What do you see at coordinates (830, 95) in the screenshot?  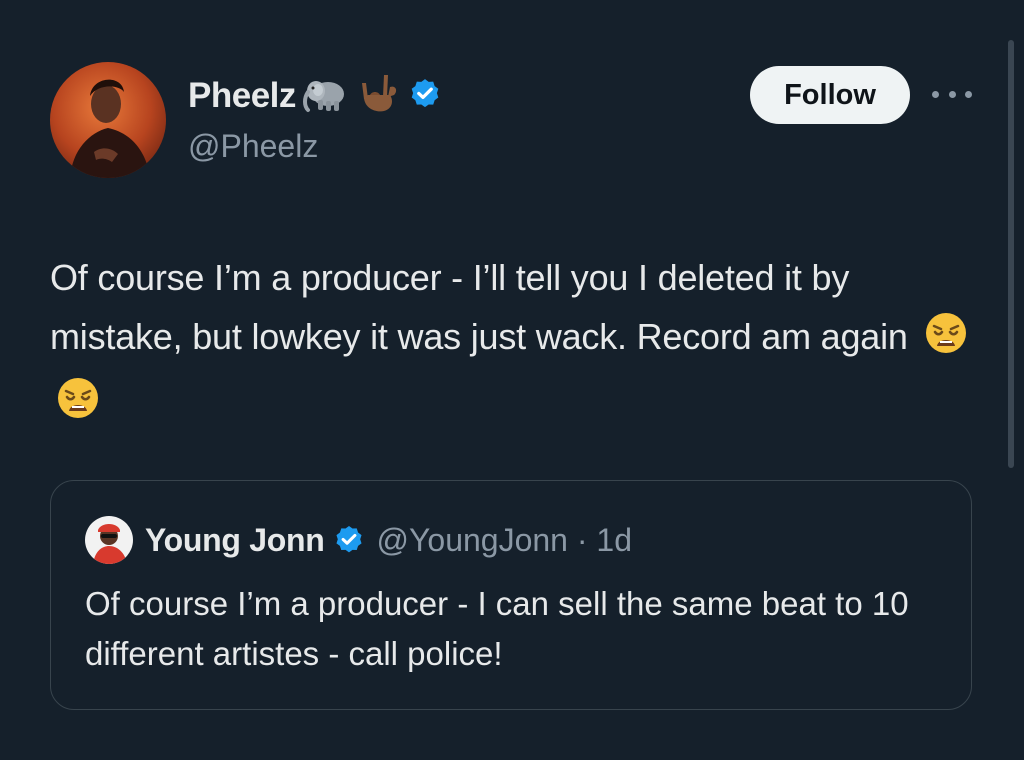 I see `follow-button: Follow` at bounding box center [830, 95].